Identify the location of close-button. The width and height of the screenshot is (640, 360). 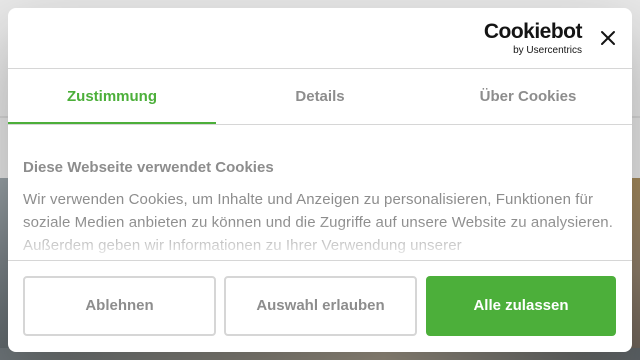
(608, 38).